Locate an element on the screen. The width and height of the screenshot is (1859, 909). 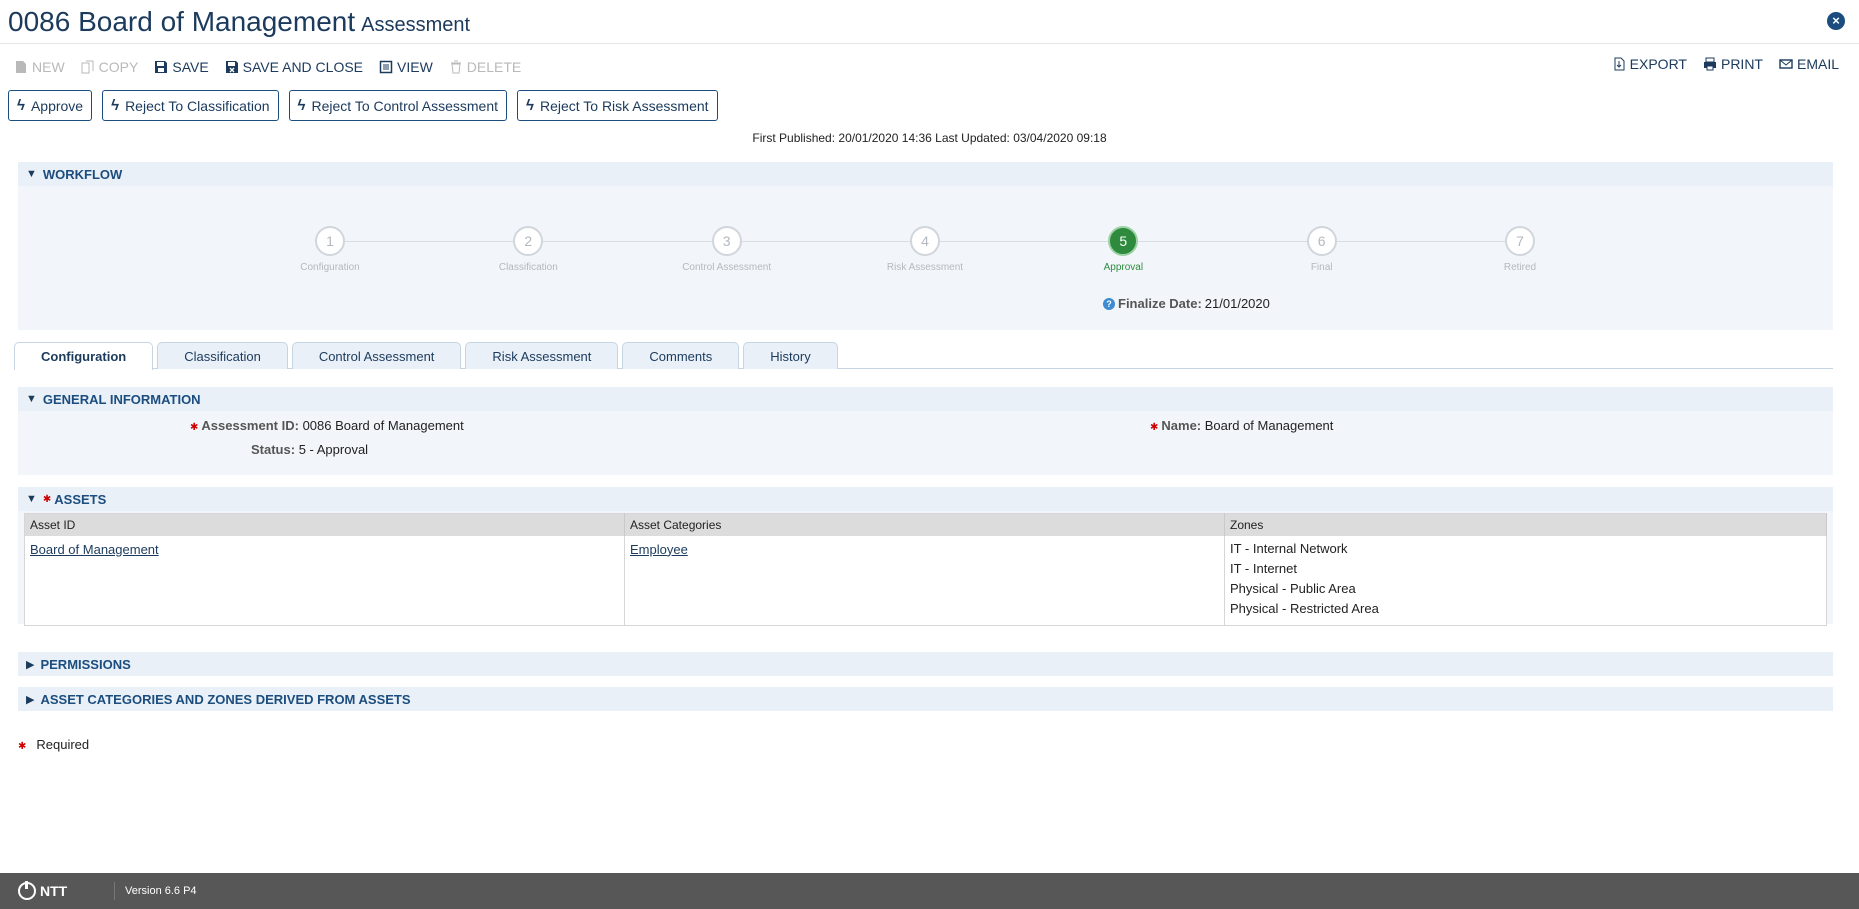
toolbar-right: EXPORT PRINT EMAIL is located at coordinates (1725, 64).